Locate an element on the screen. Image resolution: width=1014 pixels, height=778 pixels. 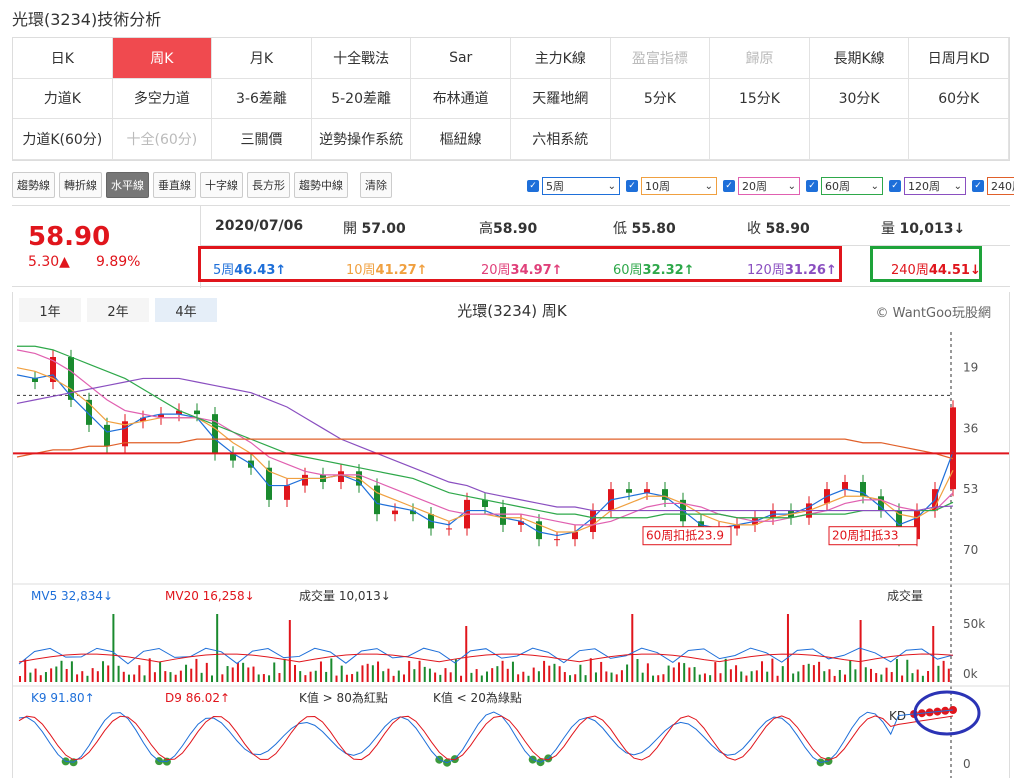
menu-item-11: 多空力道 is located at coordinates (162, 99).